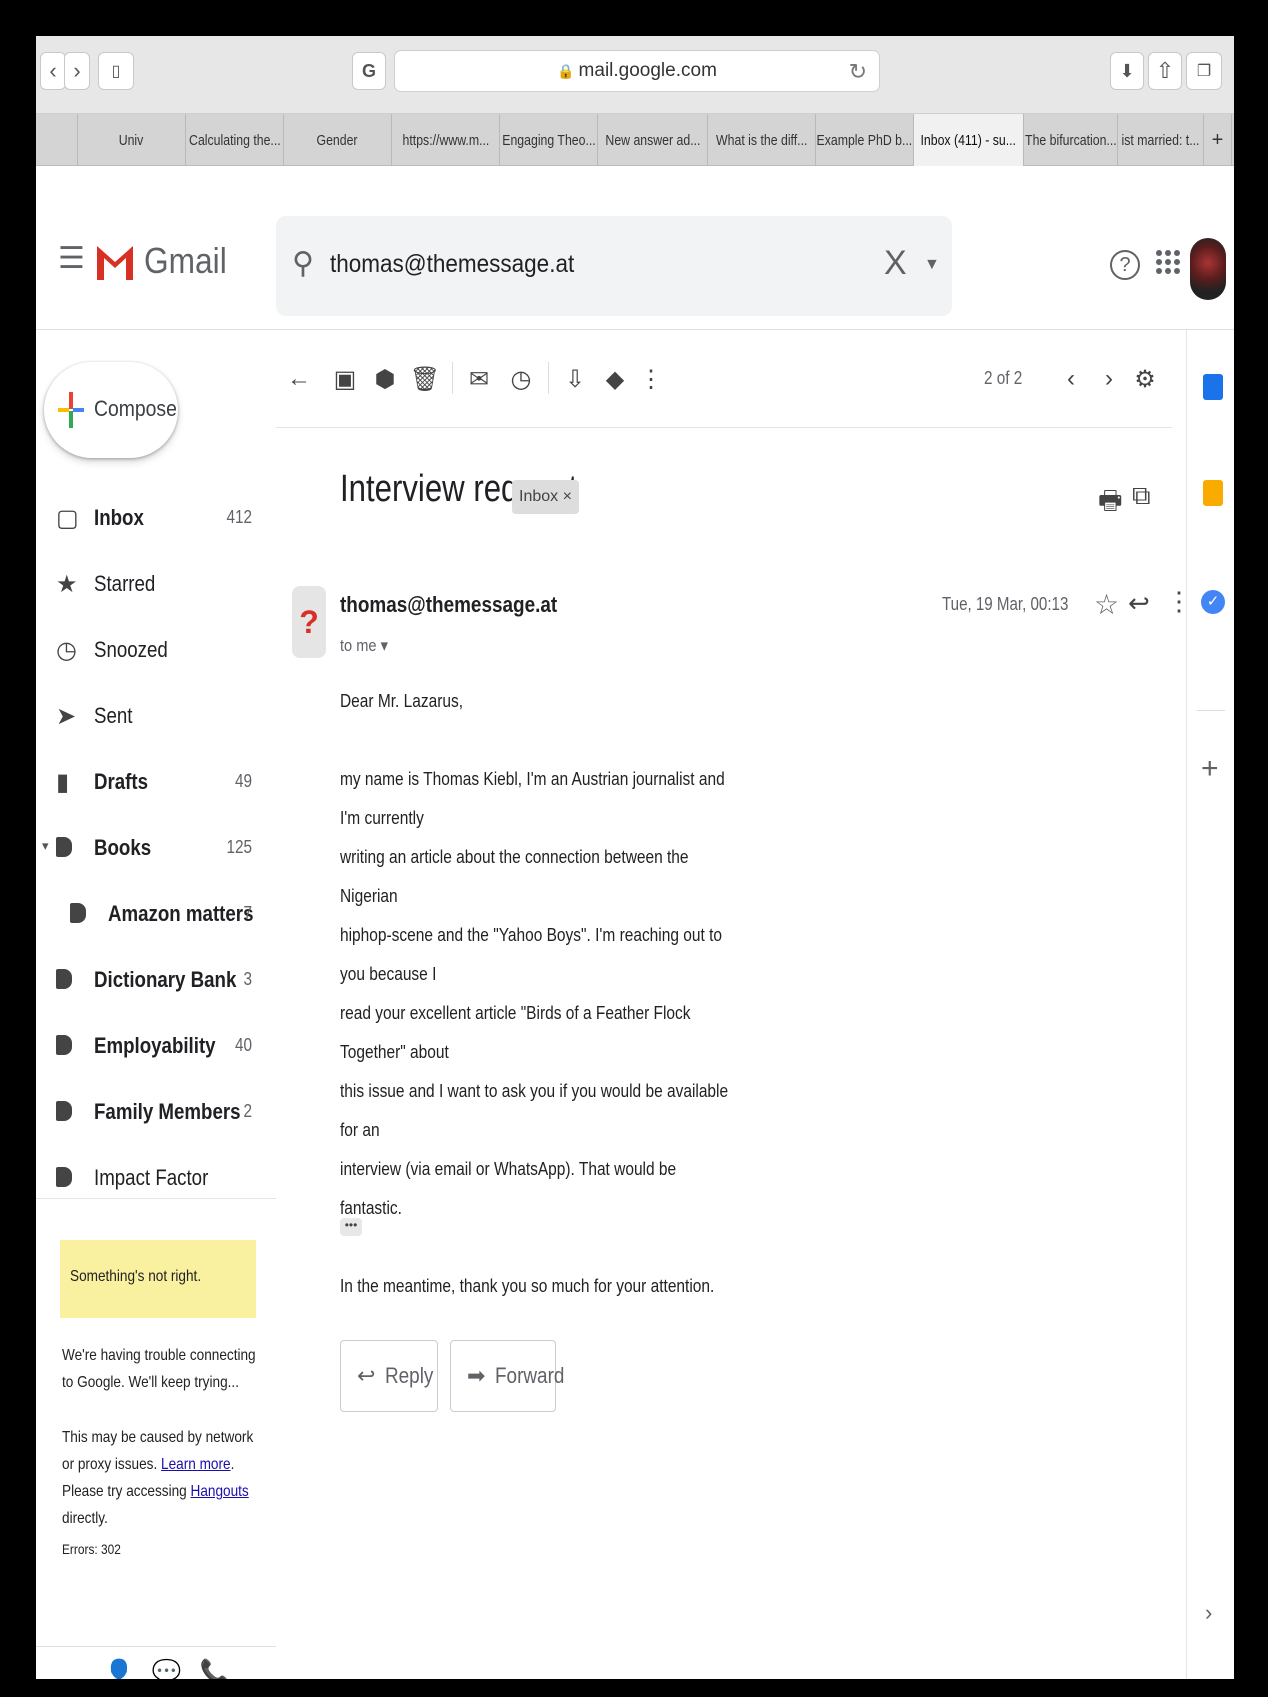 The width and height of the screenshot is (1268, 1697). Describe the element at coordinates (1125, 265) in the screenshot. I see `help-icon: ?` at that location.